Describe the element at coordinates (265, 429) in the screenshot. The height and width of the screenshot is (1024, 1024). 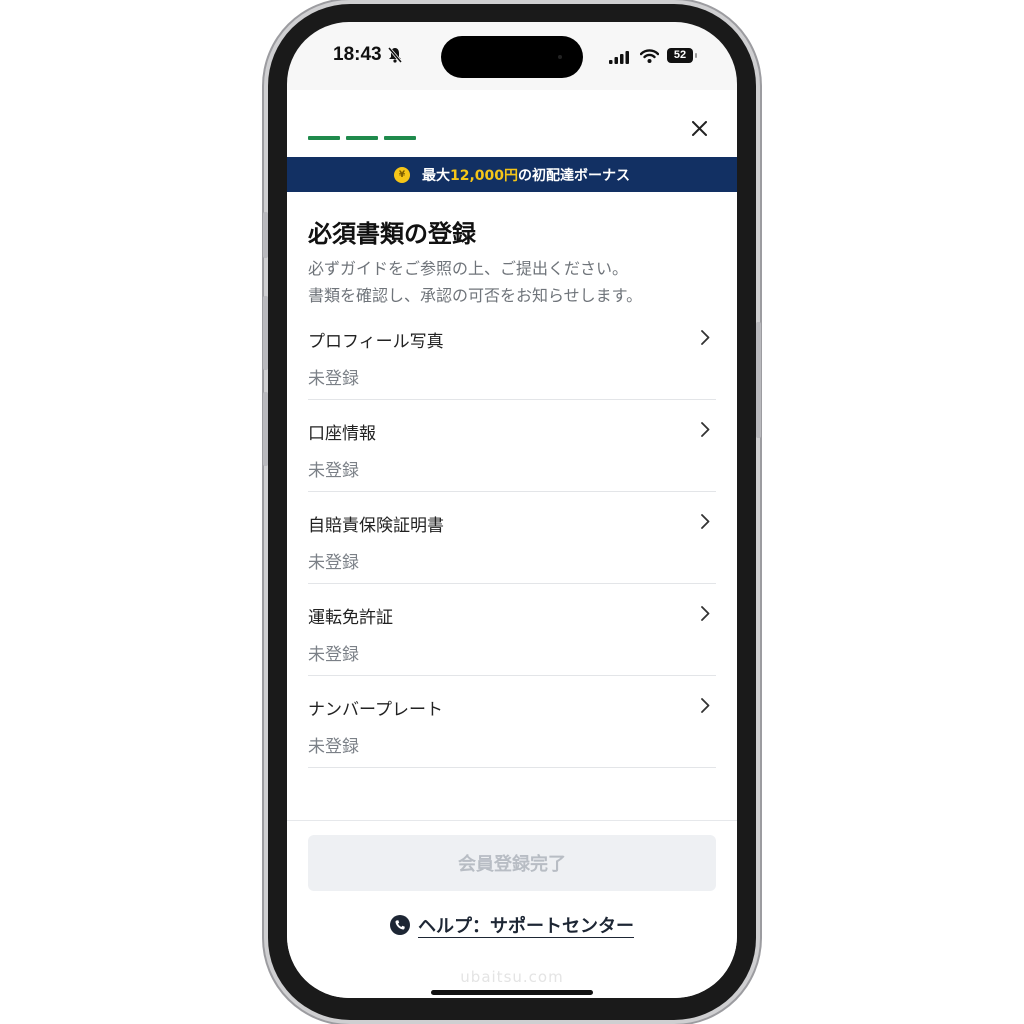
I see `volume-down-button` at that location.